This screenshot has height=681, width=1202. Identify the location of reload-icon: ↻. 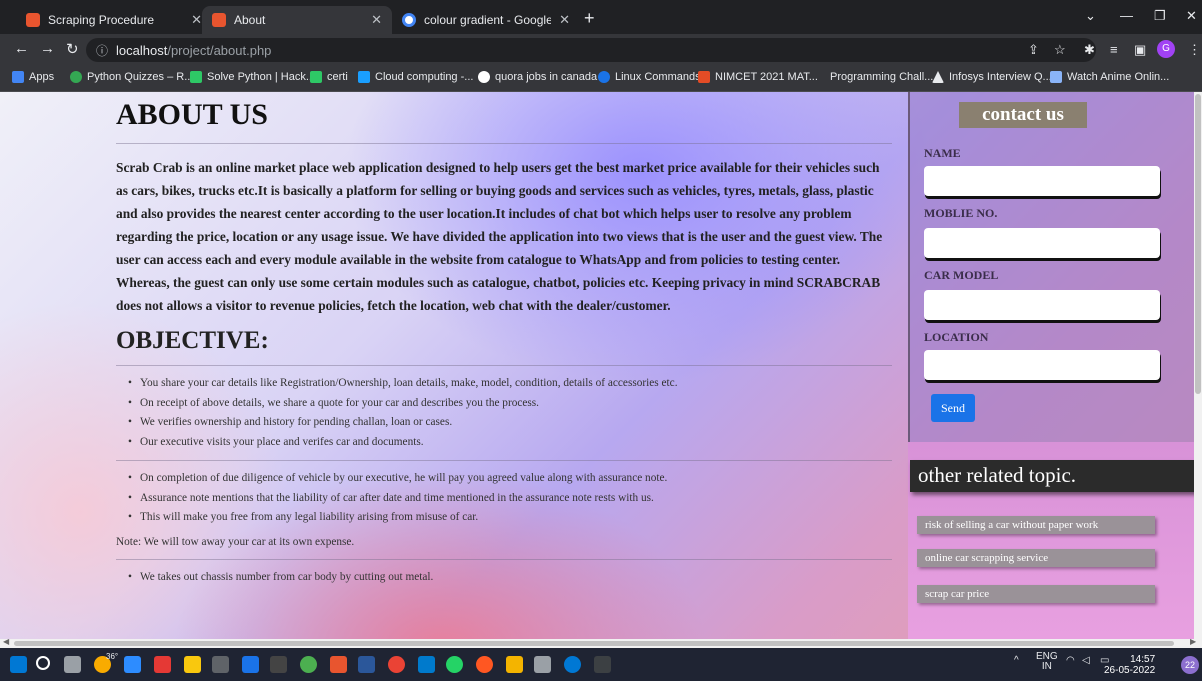
(72, 49).